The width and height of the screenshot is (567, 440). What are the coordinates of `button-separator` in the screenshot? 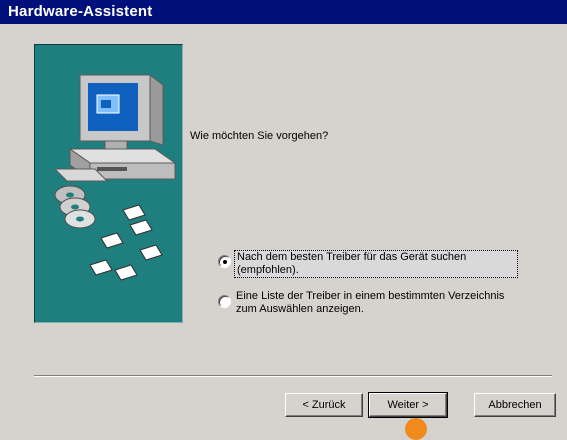 It's located at (293, 376).